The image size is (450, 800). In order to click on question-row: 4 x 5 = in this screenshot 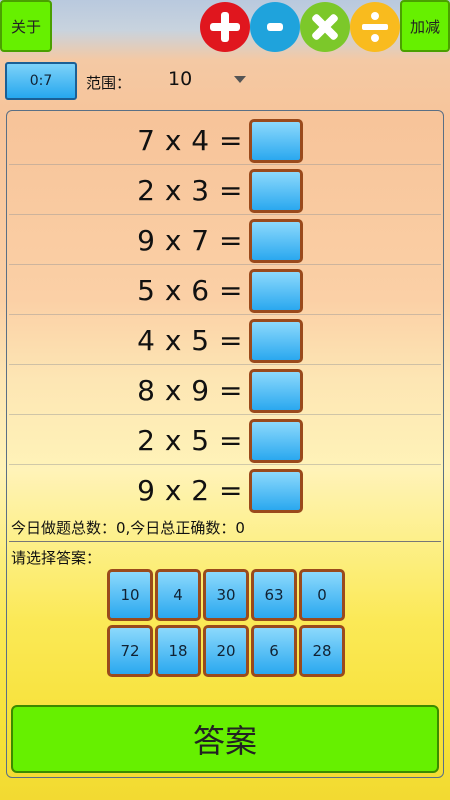, I will do `click(225, 340)`.